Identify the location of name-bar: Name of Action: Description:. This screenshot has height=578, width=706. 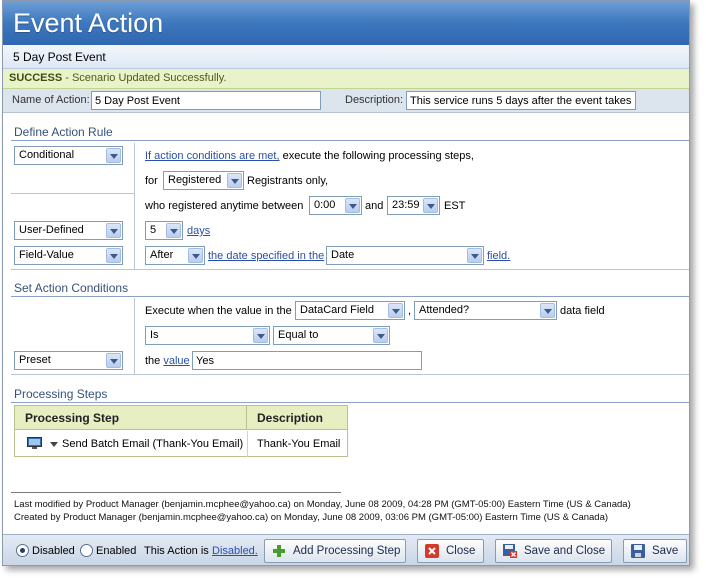
(346, 101).